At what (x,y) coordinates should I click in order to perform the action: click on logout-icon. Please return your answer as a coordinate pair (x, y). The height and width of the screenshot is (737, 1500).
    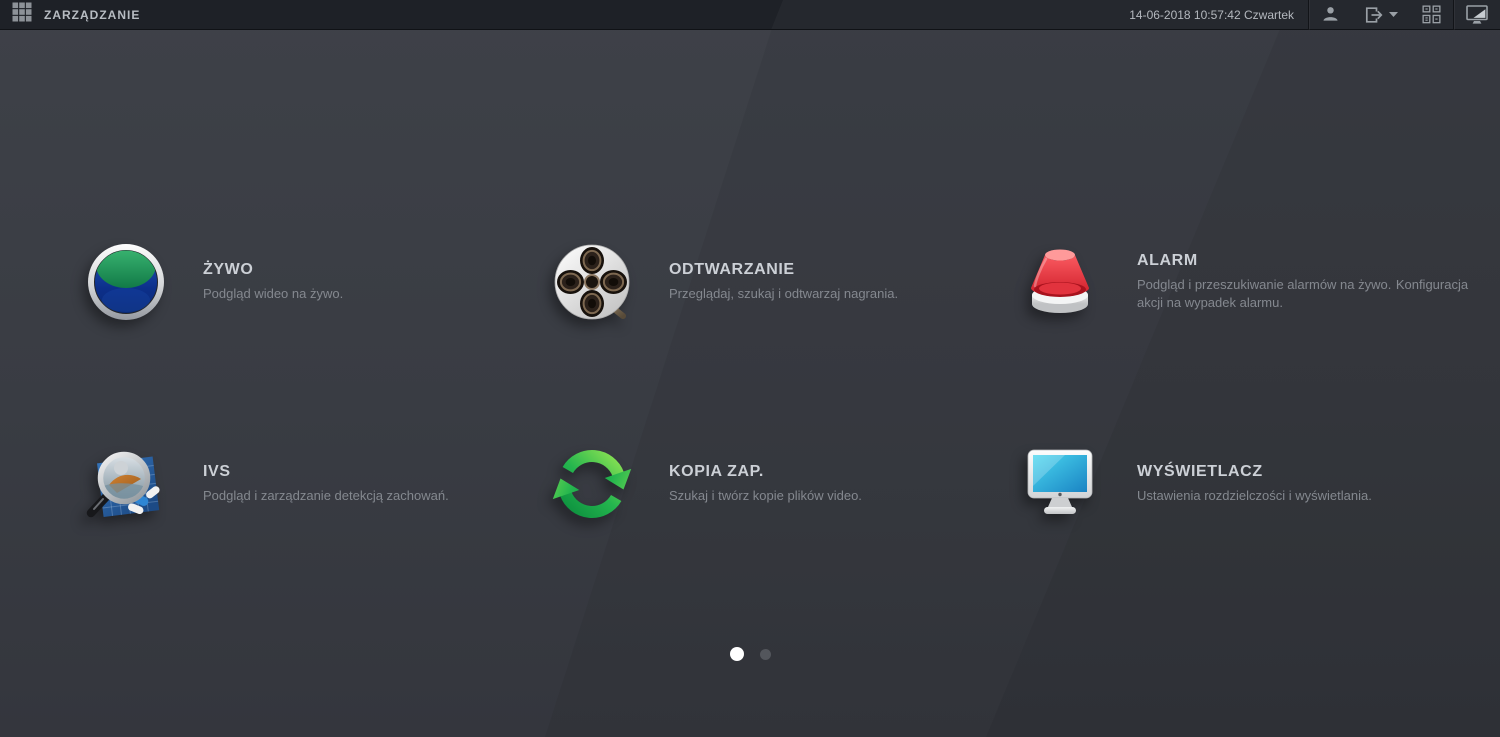
    Looking at the image, I should click on (1374, 15).